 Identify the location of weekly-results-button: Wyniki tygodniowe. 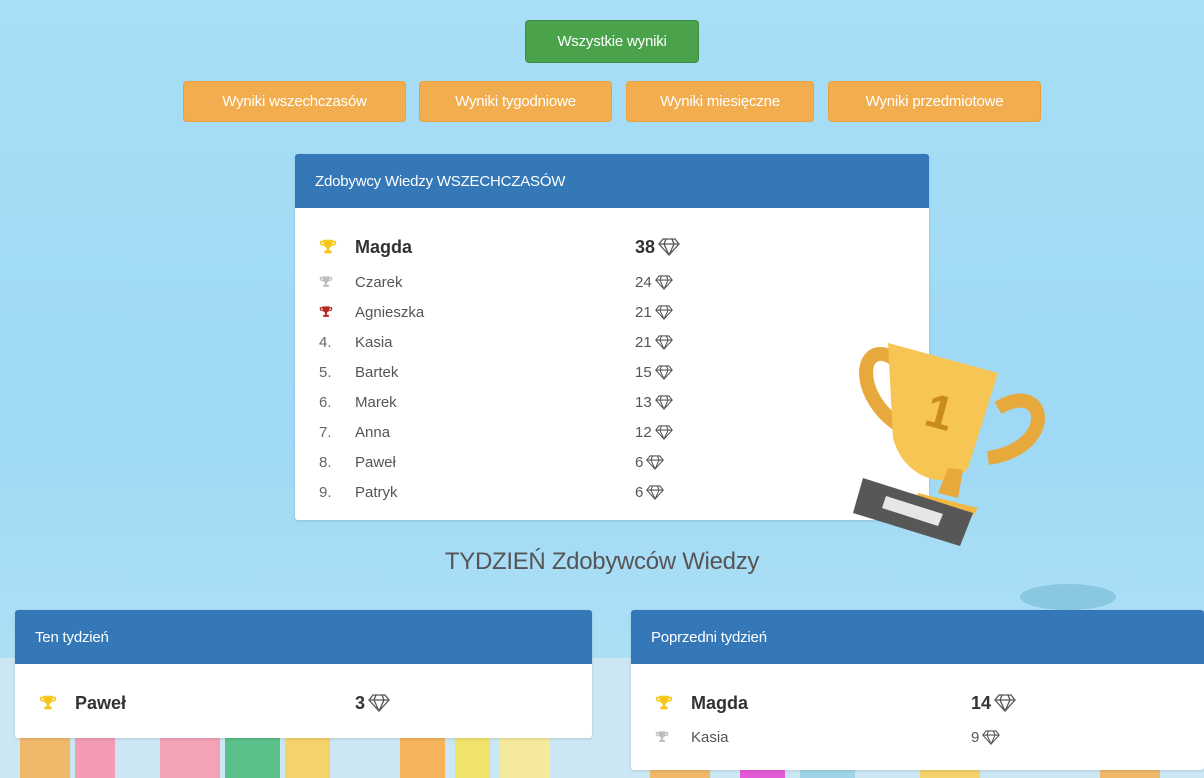
(515, 101).